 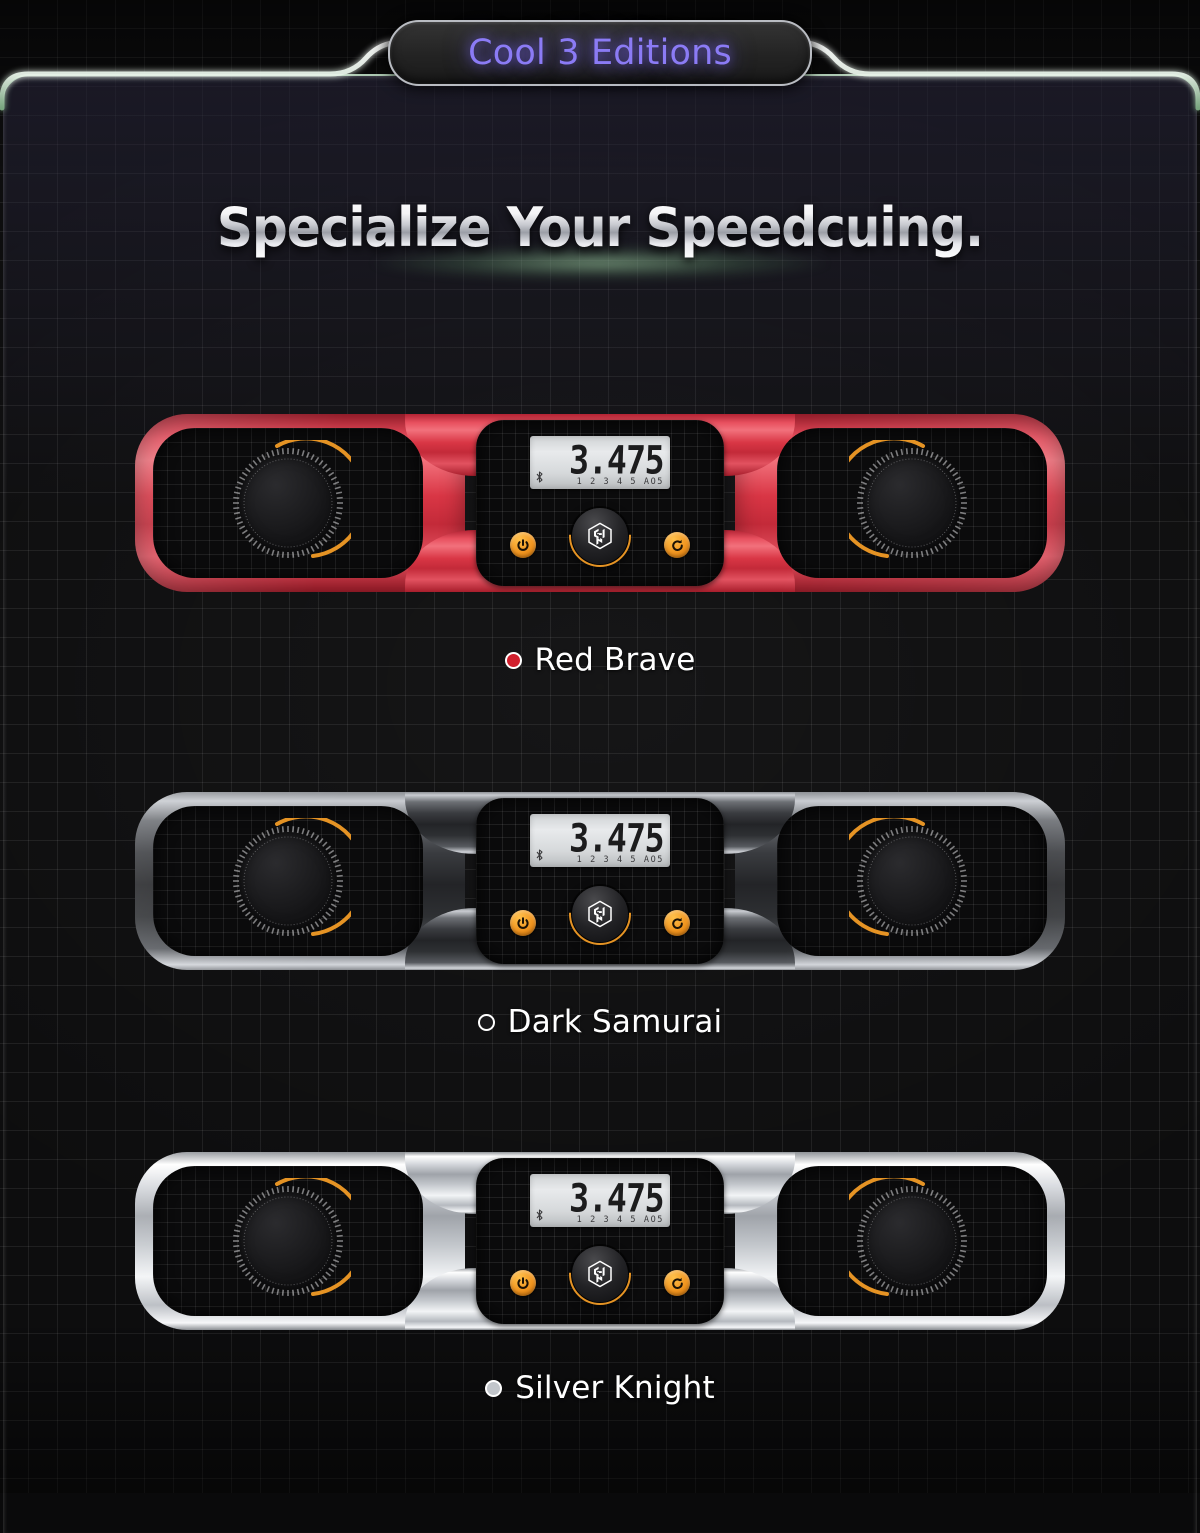 What do you see at coordinates (615, 660) in the screenshot?
I see `device-caption-label: Red Brave` at bounding box center [615, 660].